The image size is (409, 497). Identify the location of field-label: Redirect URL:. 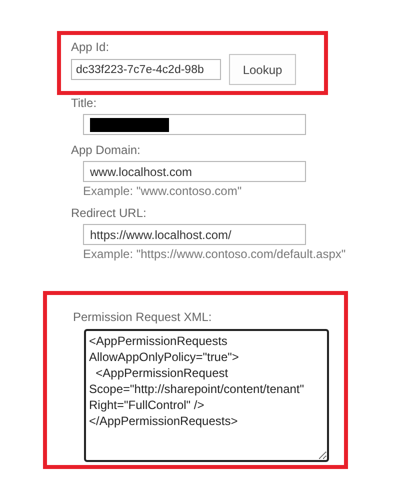
(109, 213).